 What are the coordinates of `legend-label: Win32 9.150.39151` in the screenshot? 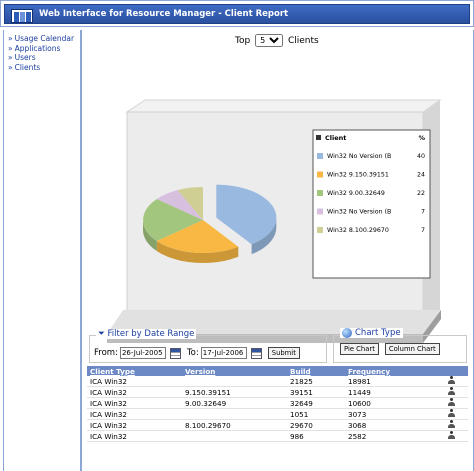 It's located at (358, 175).